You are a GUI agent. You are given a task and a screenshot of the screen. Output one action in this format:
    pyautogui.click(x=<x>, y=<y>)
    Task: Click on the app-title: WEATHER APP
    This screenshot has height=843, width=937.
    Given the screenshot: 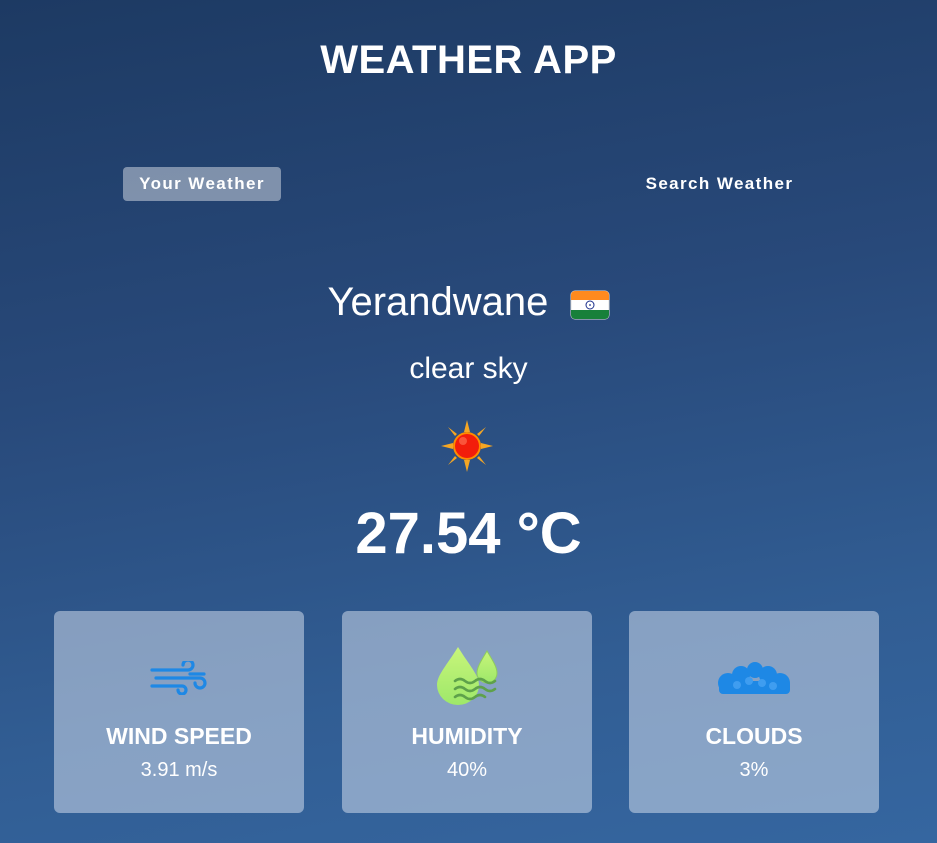 What is the action you would take?
    pyautogui.click(x=468, y=60)
    